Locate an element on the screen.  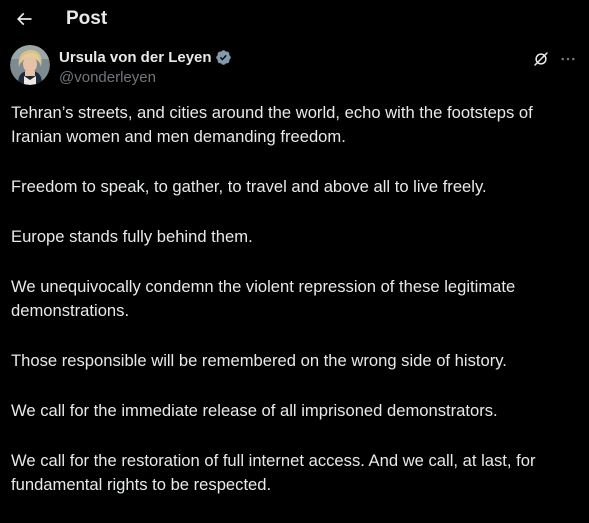
grok-icon is located at coordinates (541, 59).